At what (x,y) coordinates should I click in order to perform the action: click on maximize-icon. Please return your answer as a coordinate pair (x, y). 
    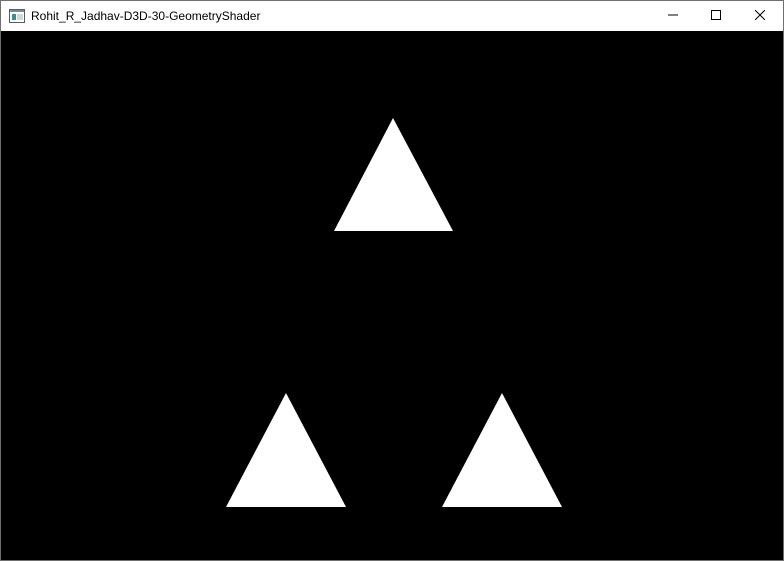
    Looking at the image, I should click on (716, 16).